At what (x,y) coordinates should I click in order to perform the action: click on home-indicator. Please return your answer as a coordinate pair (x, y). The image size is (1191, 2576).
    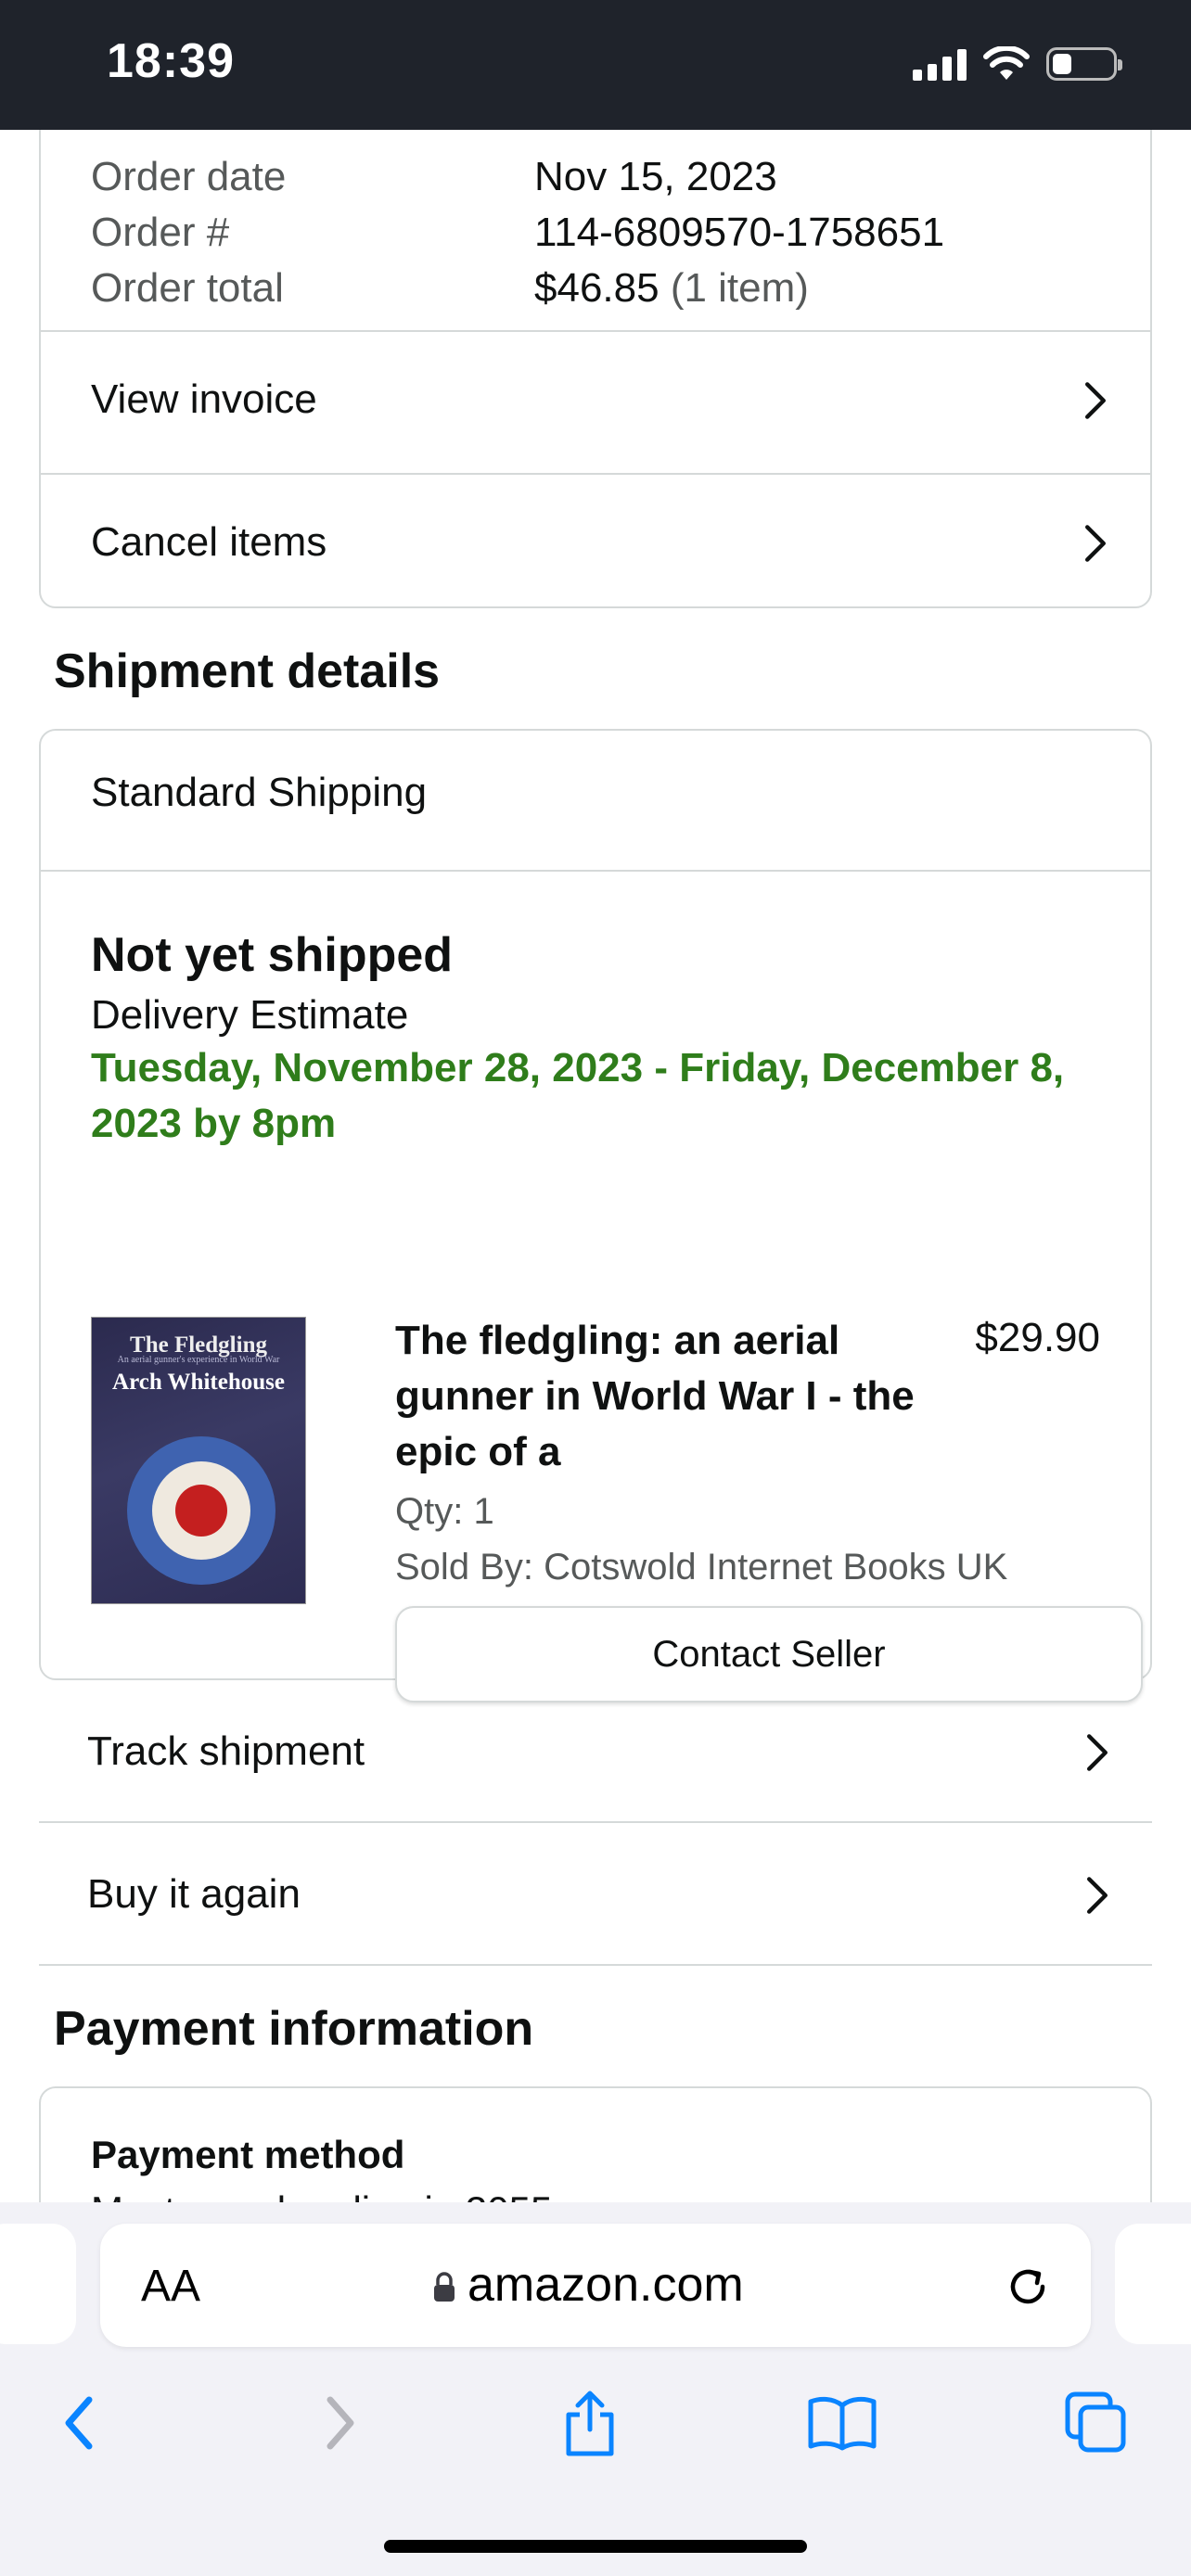
    Looking at the image, I should click on (595, 2546).